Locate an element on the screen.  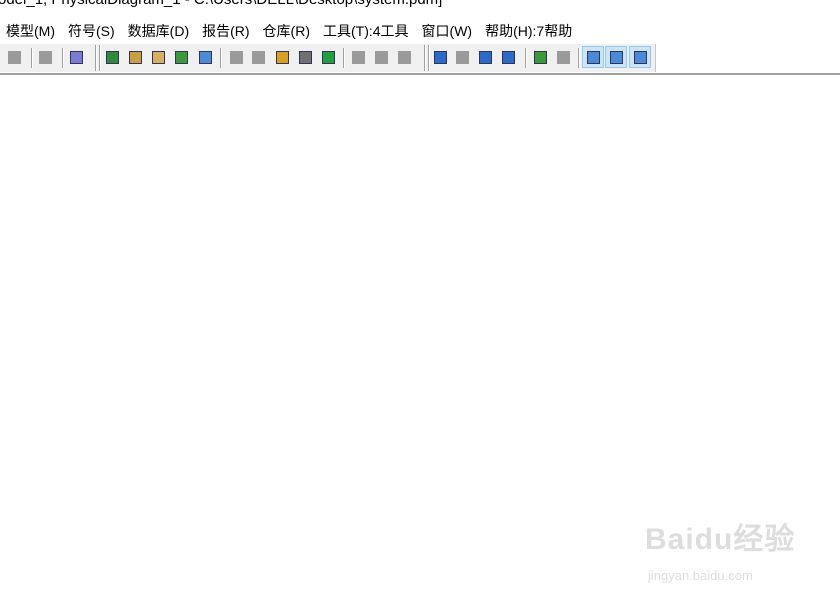
object-button is located at coordinates (358, 57).